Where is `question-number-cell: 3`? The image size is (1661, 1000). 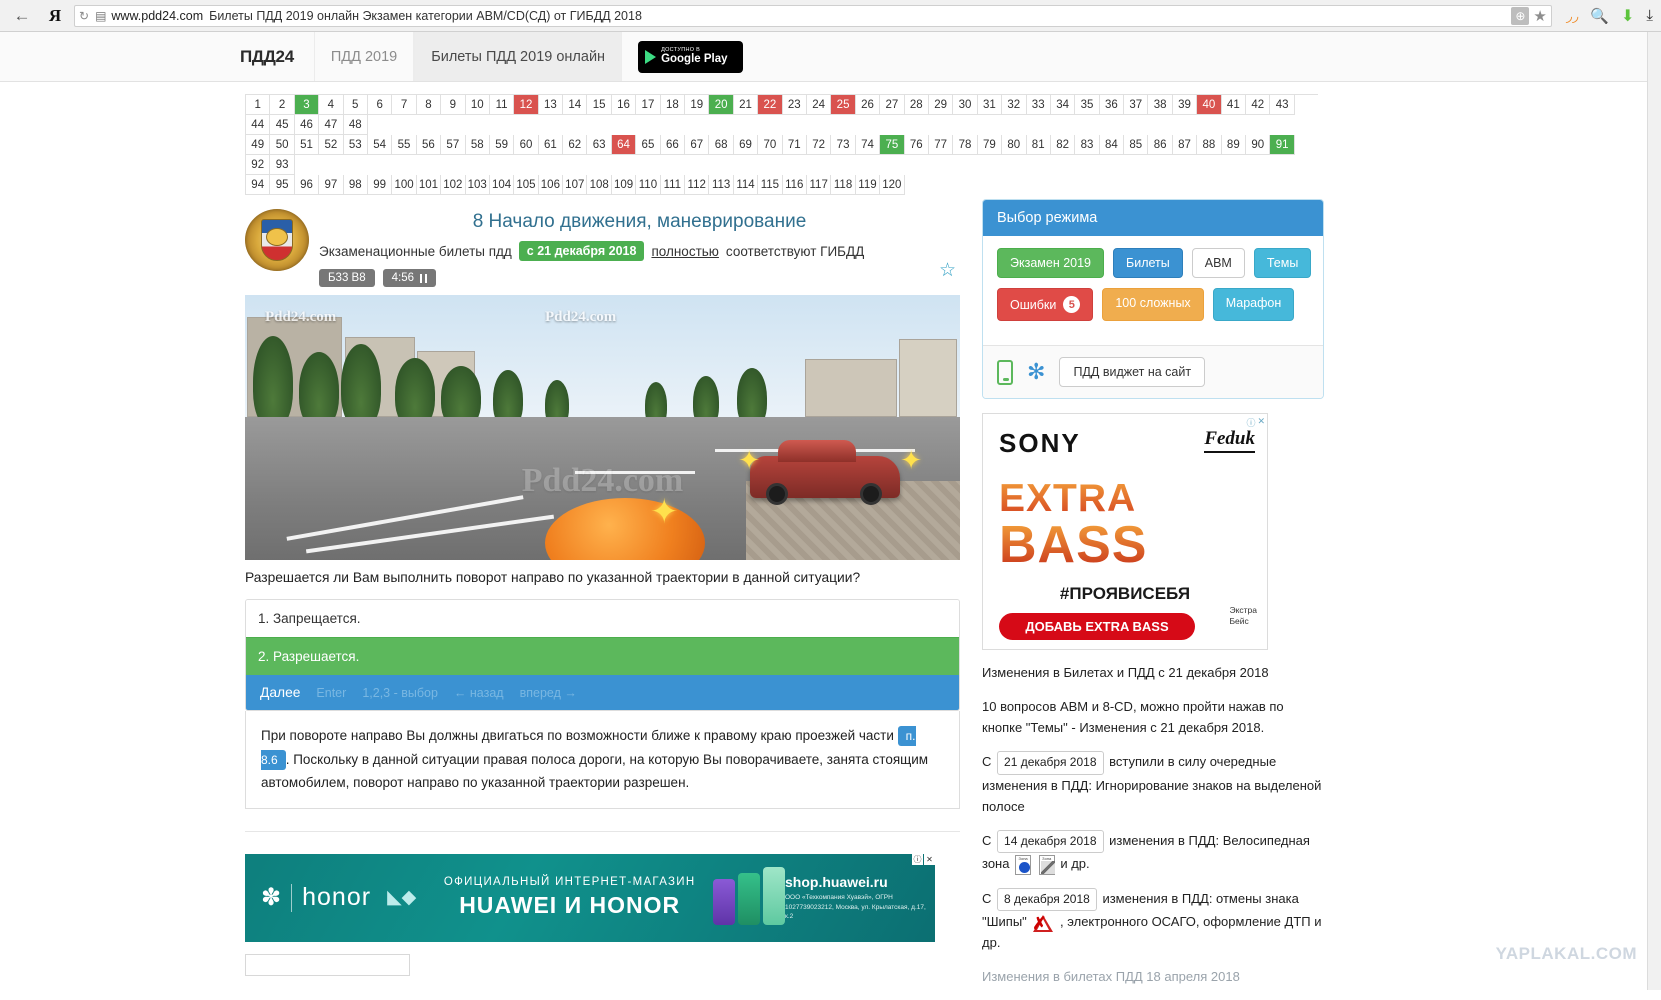
question-number-cell: 3 is located at coordinates (307, 105).